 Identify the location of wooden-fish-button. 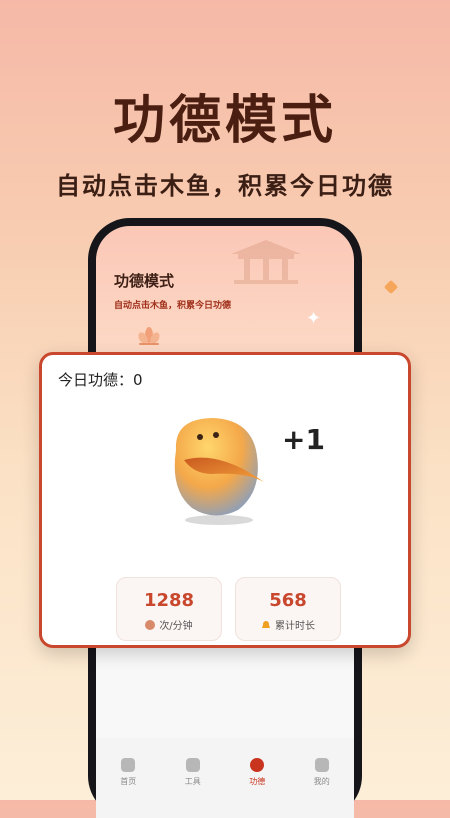
(219, 467).